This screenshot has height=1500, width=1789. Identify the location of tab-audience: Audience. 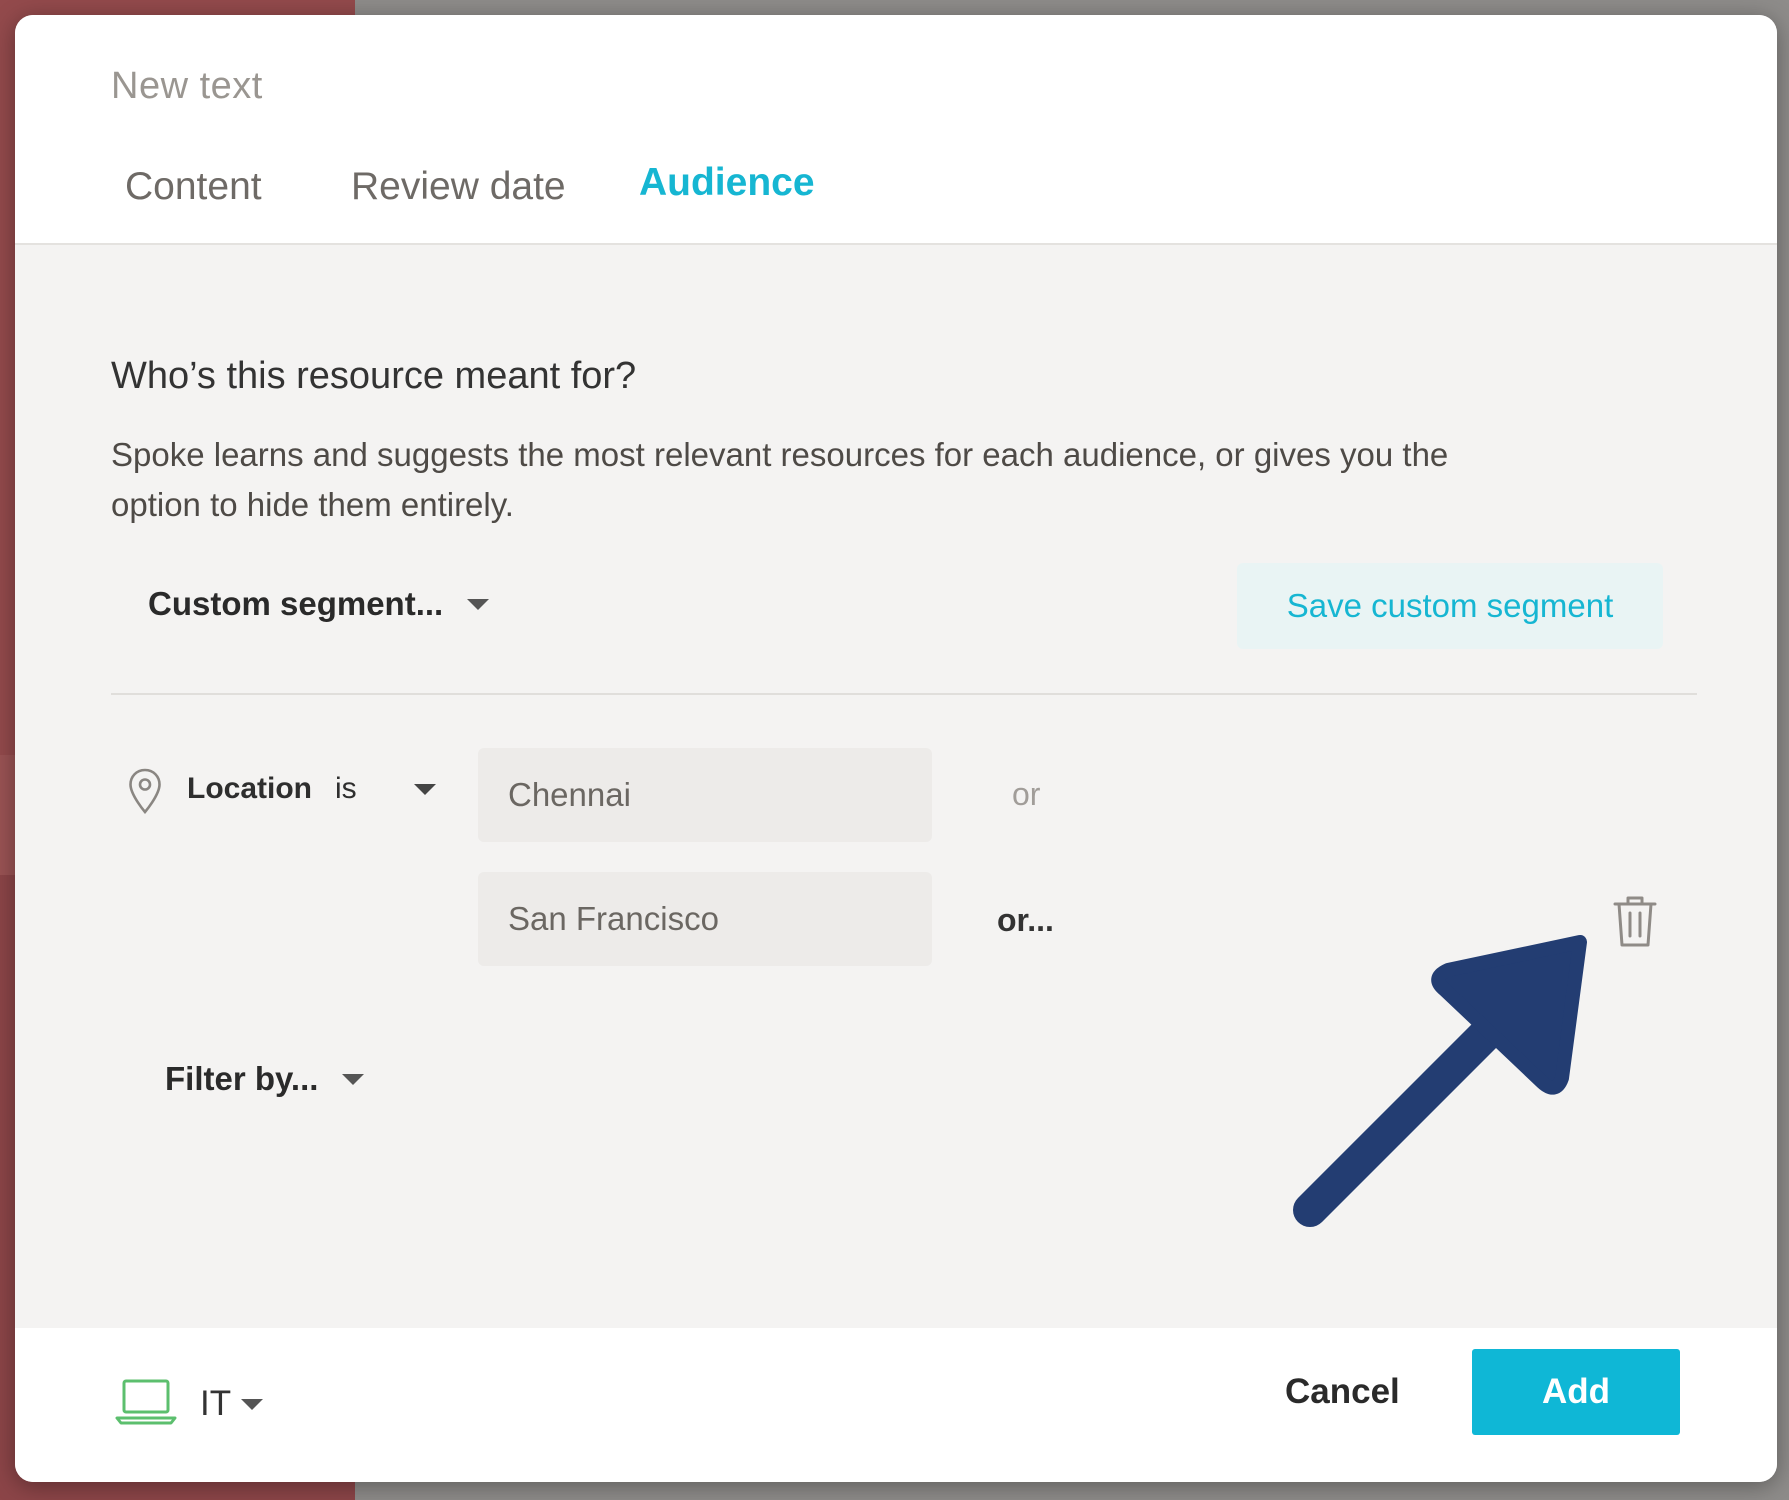
(727, 183).